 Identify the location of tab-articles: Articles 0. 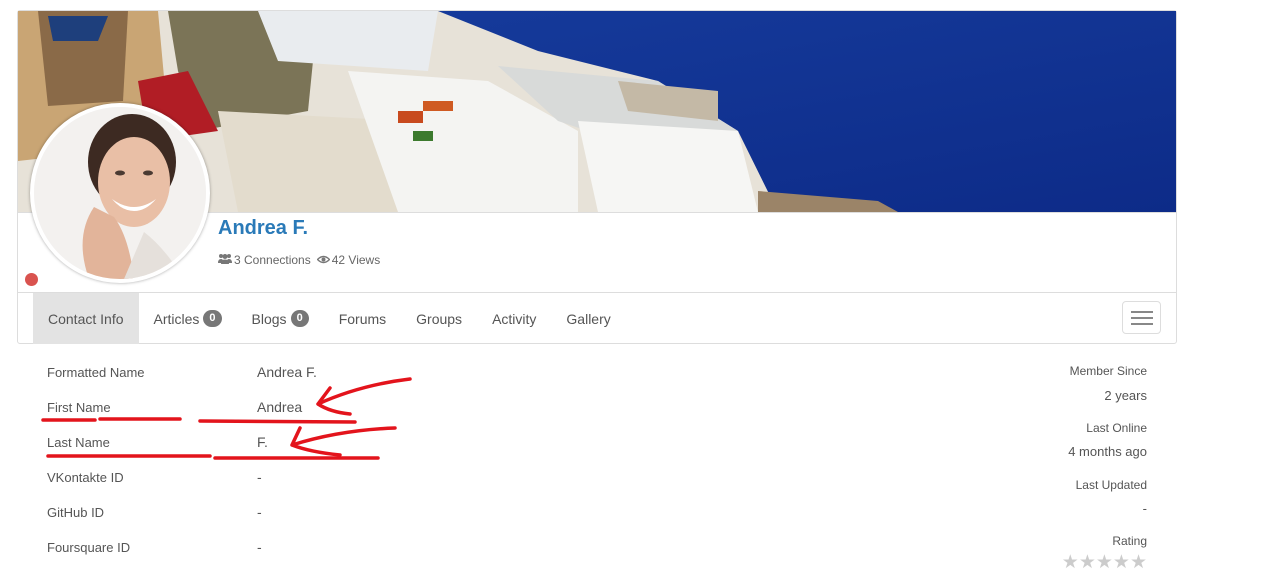
(188, 318).